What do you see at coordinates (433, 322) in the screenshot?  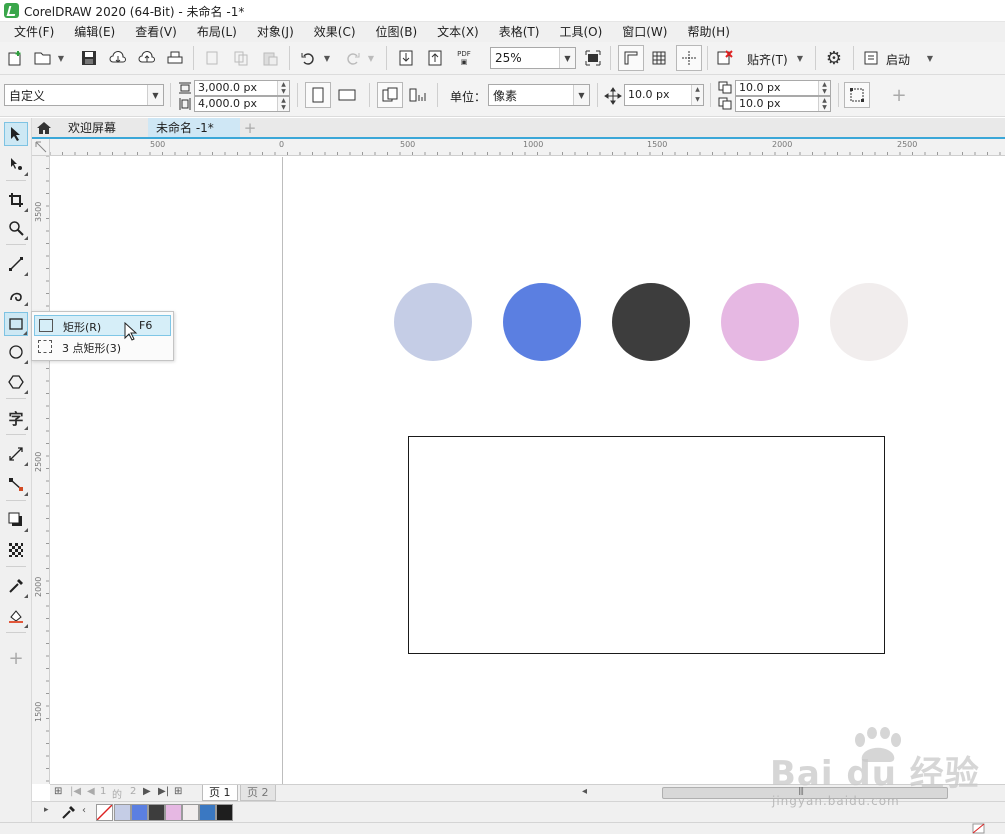 I see `circle-shape-light-blue` at bounding box center [433, 322].